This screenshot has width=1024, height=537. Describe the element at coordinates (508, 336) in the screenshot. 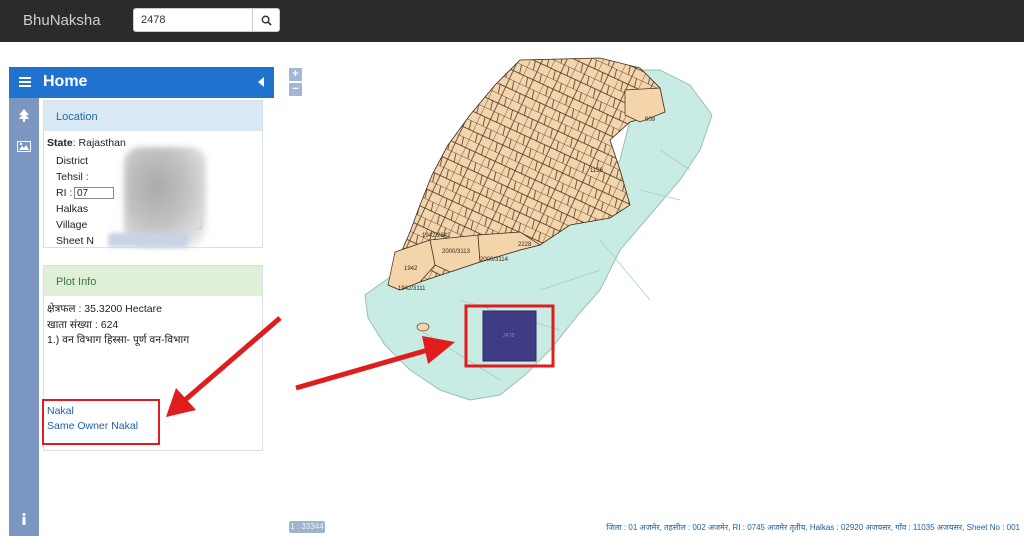

I see `map-label: 2478` at that location.